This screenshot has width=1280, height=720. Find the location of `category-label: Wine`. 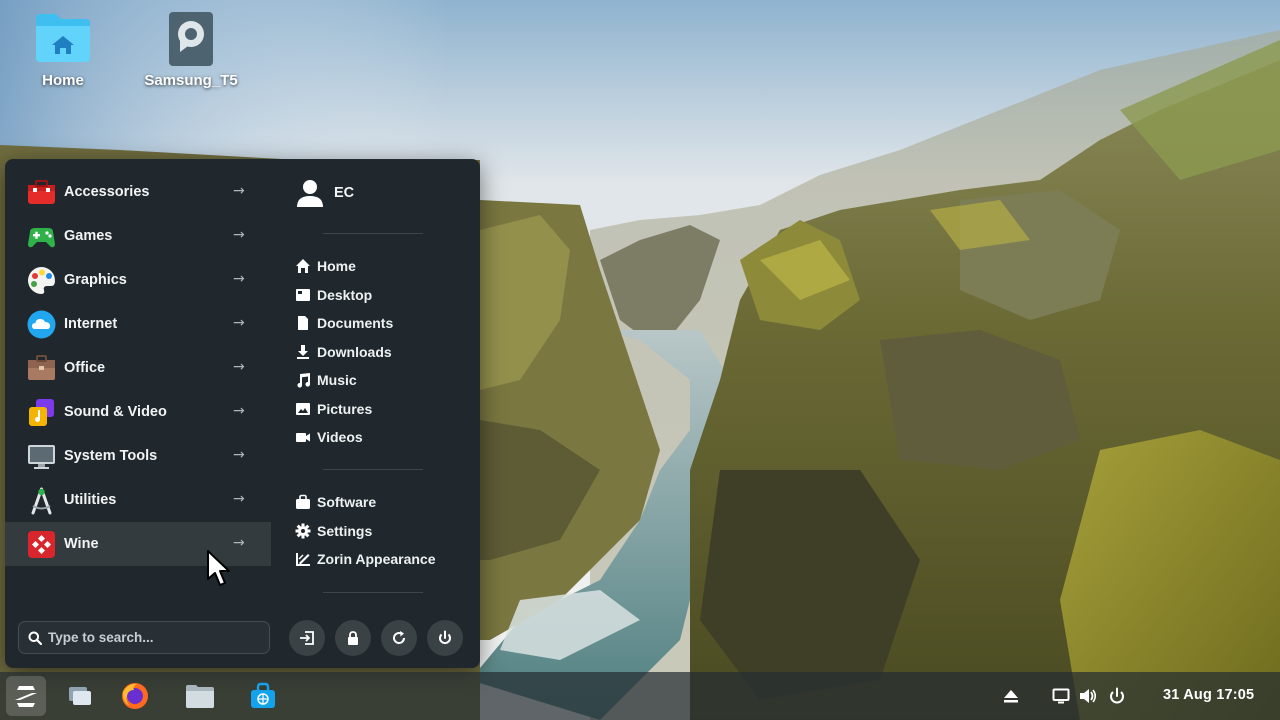

category-label: Wine is located at coordinates (81, 544).